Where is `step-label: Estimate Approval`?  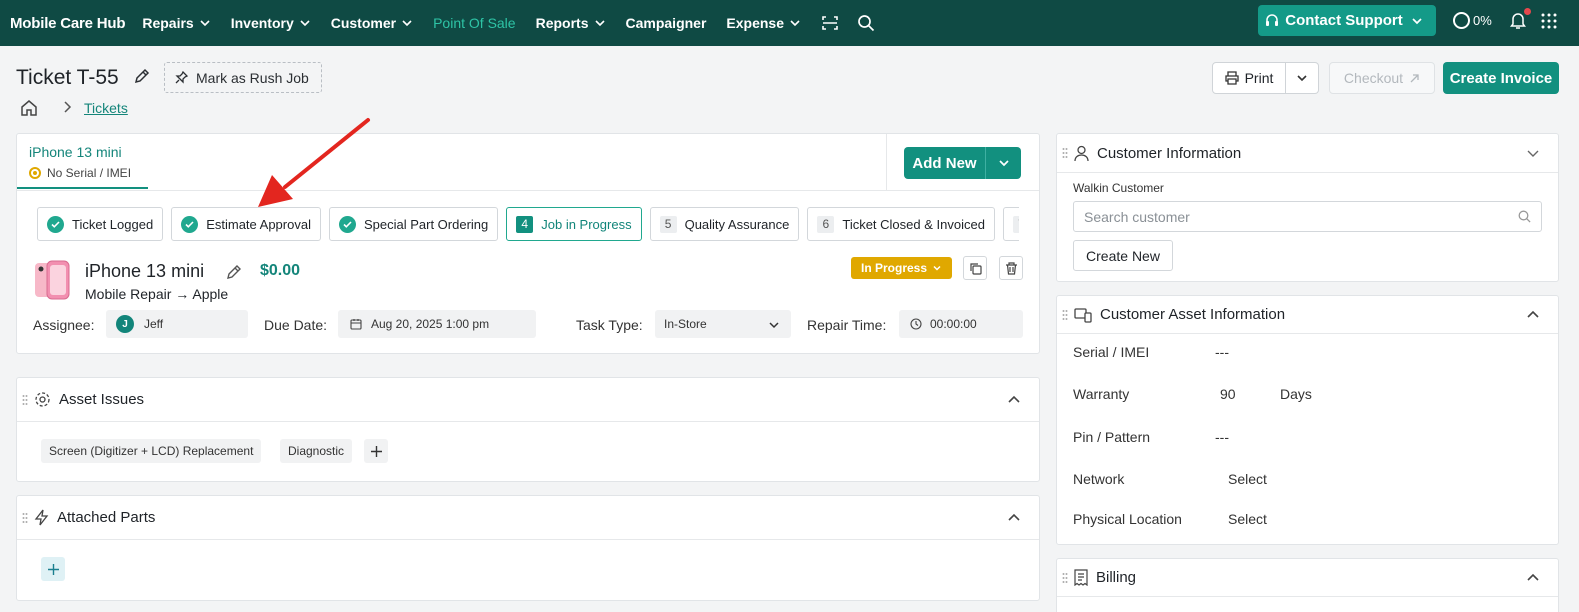
step-label: Estimate Approval is located at coordinates (258, 224).